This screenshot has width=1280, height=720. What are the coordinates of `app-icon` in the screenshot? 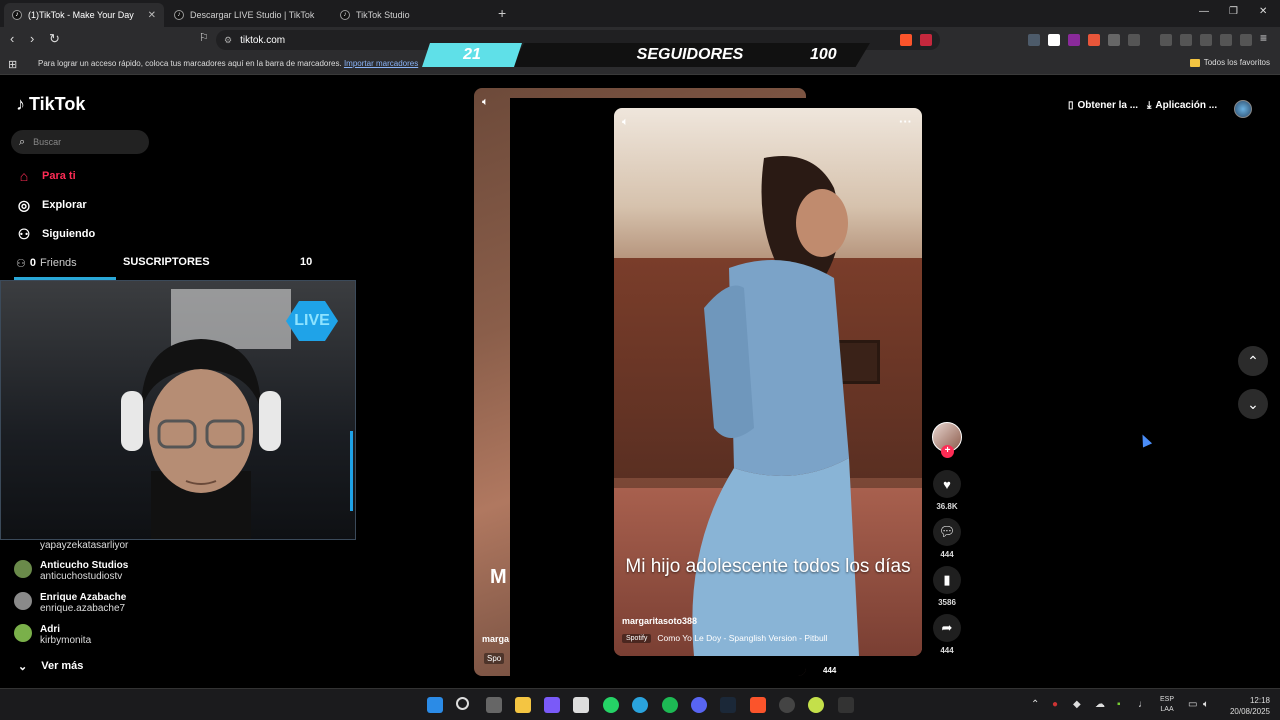 It's located at (816, 705).